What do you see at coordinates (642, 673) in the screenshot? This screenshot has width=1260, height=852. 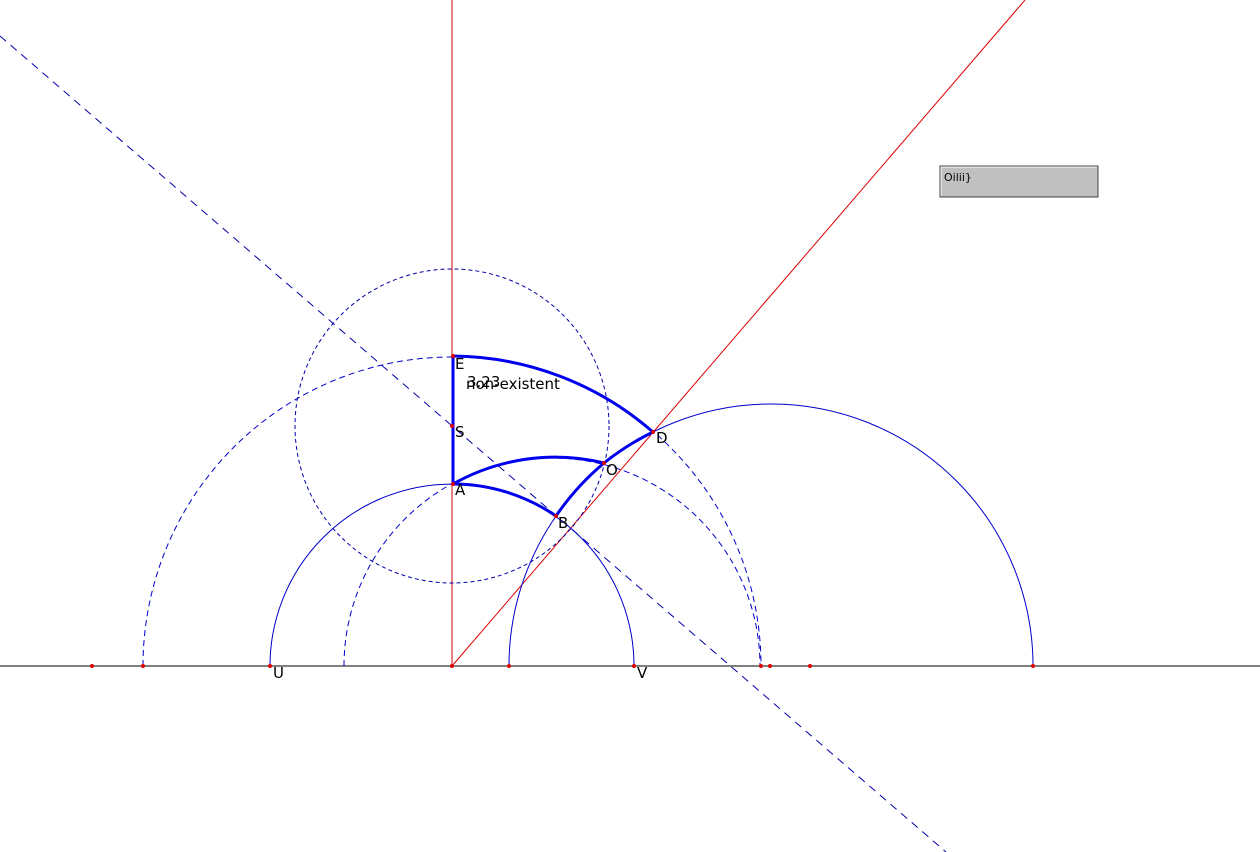 I see `label-v: V` at bounding box center [642, 673].